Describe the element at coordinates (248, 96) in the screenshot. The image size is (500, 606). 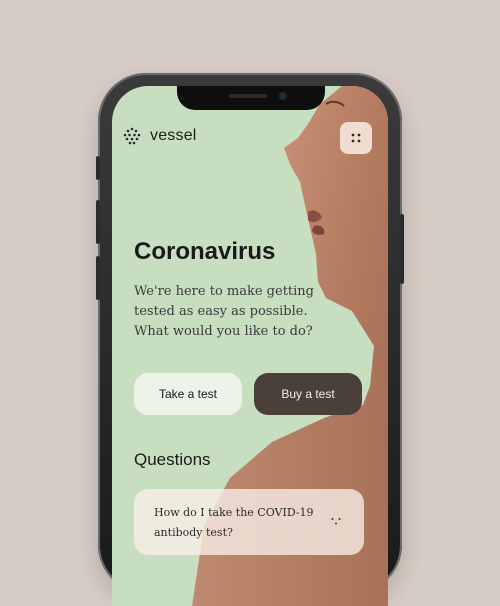
I see `speaker-grille` at that location.